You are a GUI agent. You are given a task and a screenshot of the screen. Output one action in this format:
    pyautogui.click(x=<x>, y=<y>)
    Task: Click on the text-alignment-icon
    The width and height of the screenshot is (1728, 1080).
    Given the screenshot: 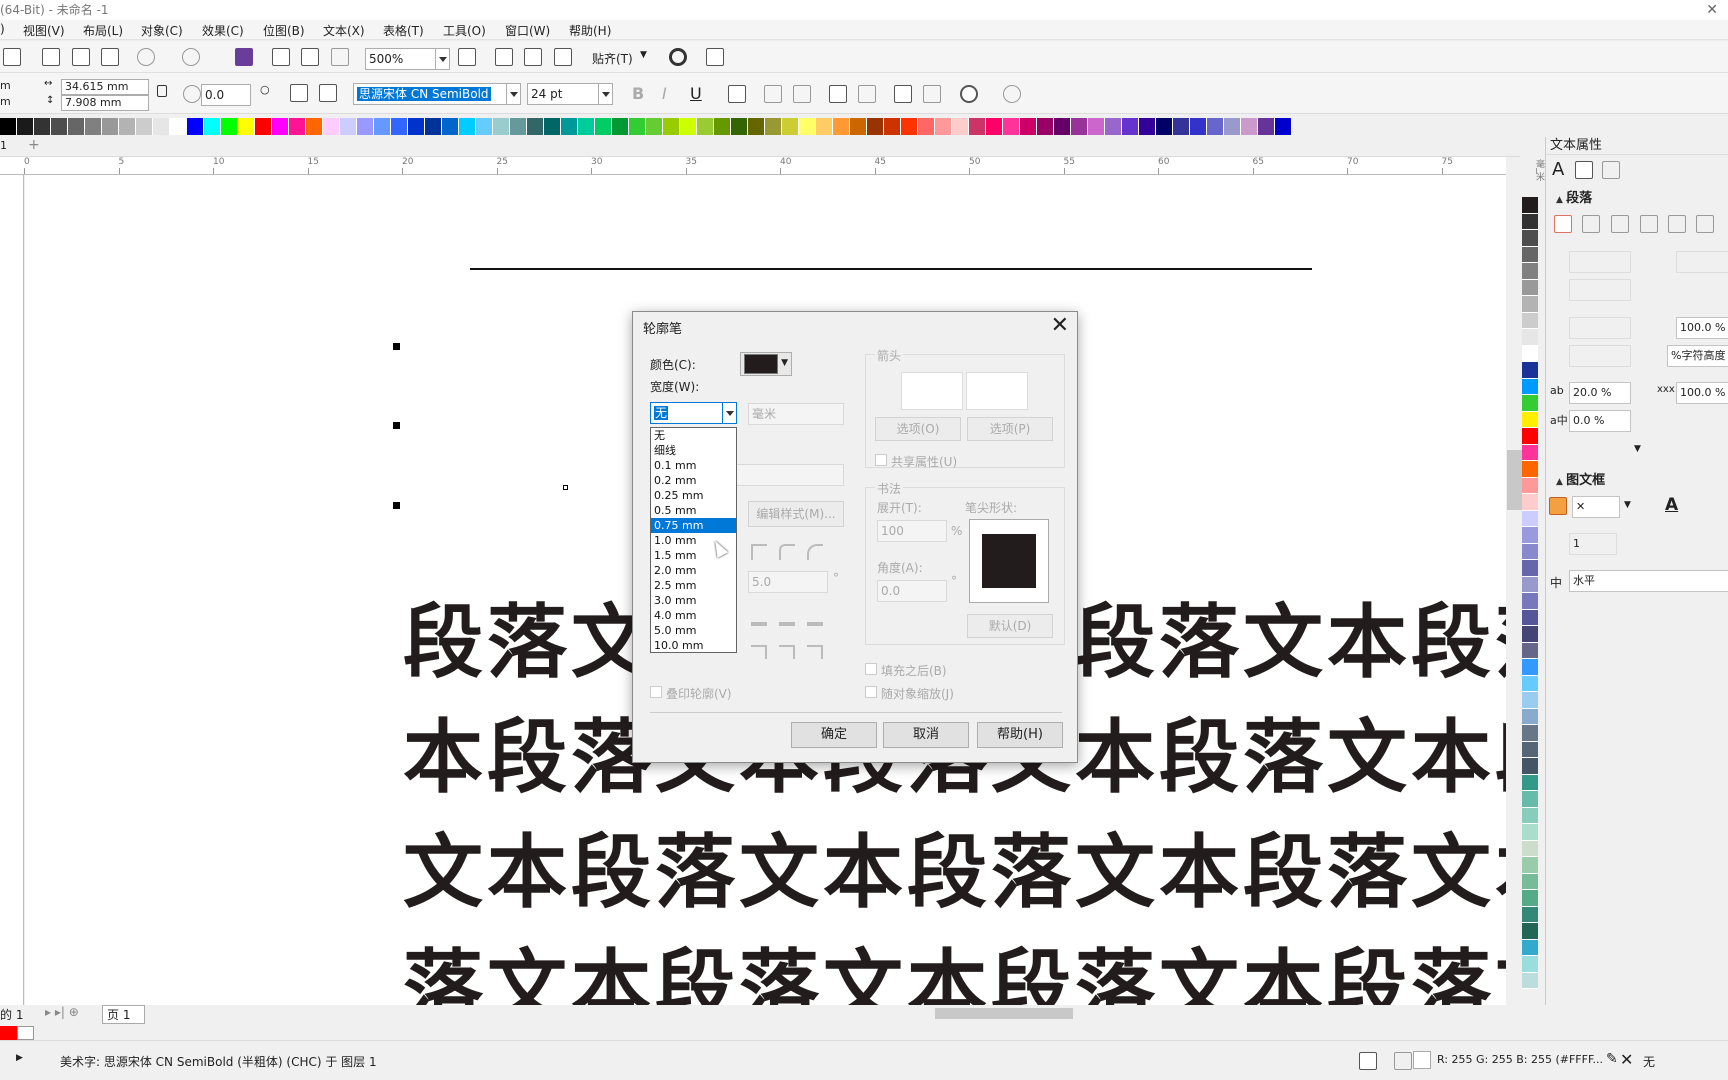 What is the action you would take?
    pyautogui.click(x=737, y=94)
    